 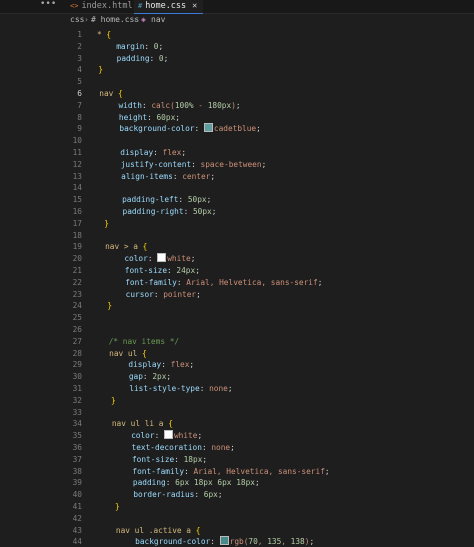 I want to click on line-number: 40, so click(x=77, y=495).